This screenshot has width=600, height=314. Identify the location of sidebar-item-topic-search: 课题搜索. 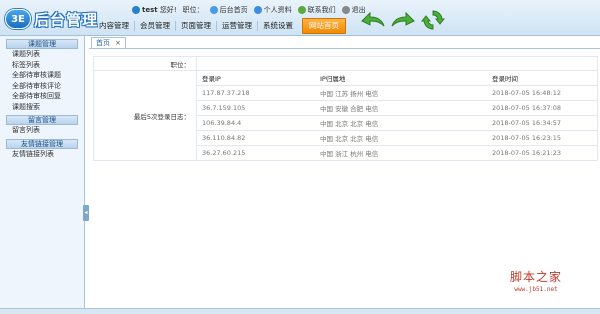
(42, 107).